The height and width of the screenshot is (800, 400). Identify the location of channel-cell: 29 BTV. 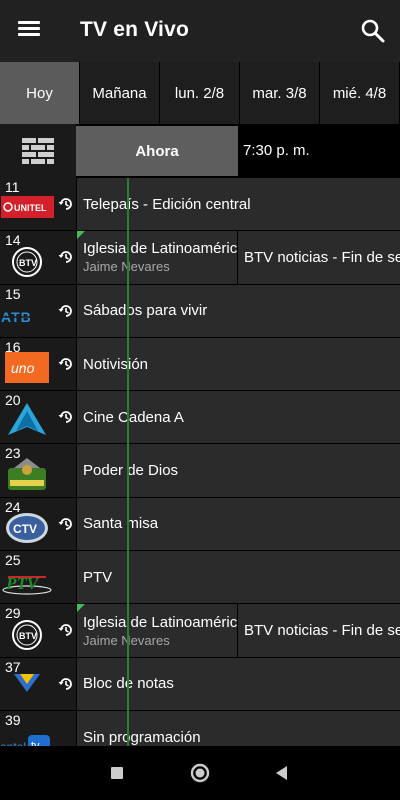
(38, 630).